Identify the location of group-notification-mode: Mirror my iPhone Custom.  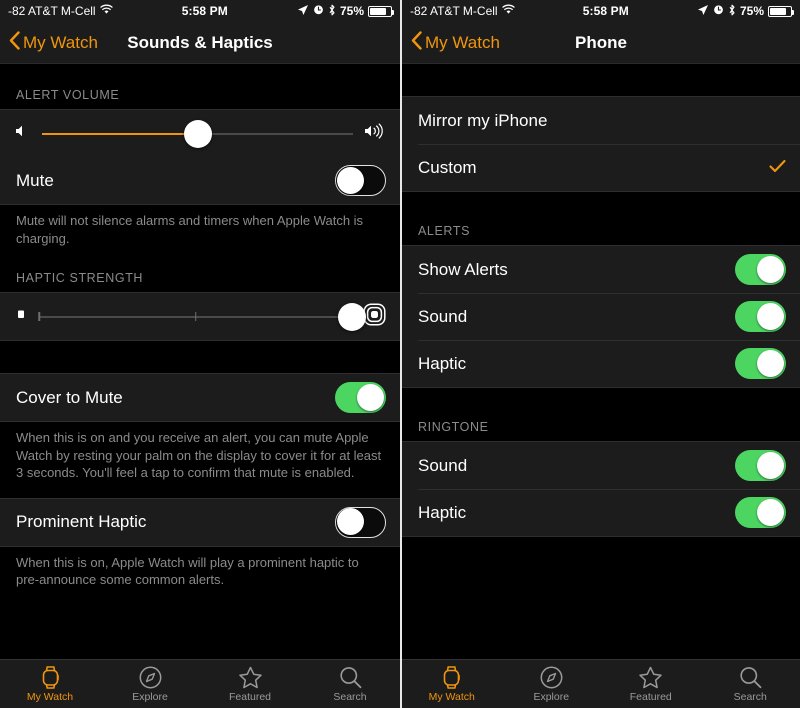
(601, 144).